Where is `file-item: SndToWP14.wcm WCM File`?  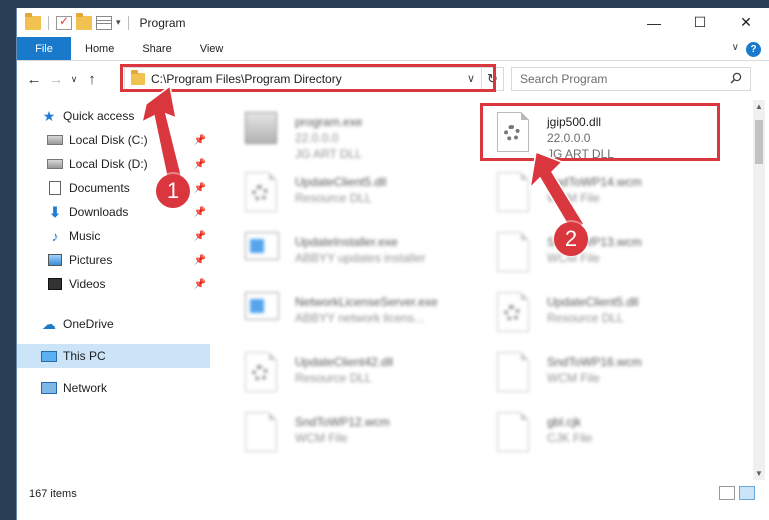
file-item: SndToWP14.wcm WCM File is located at coordinates (609, 195).